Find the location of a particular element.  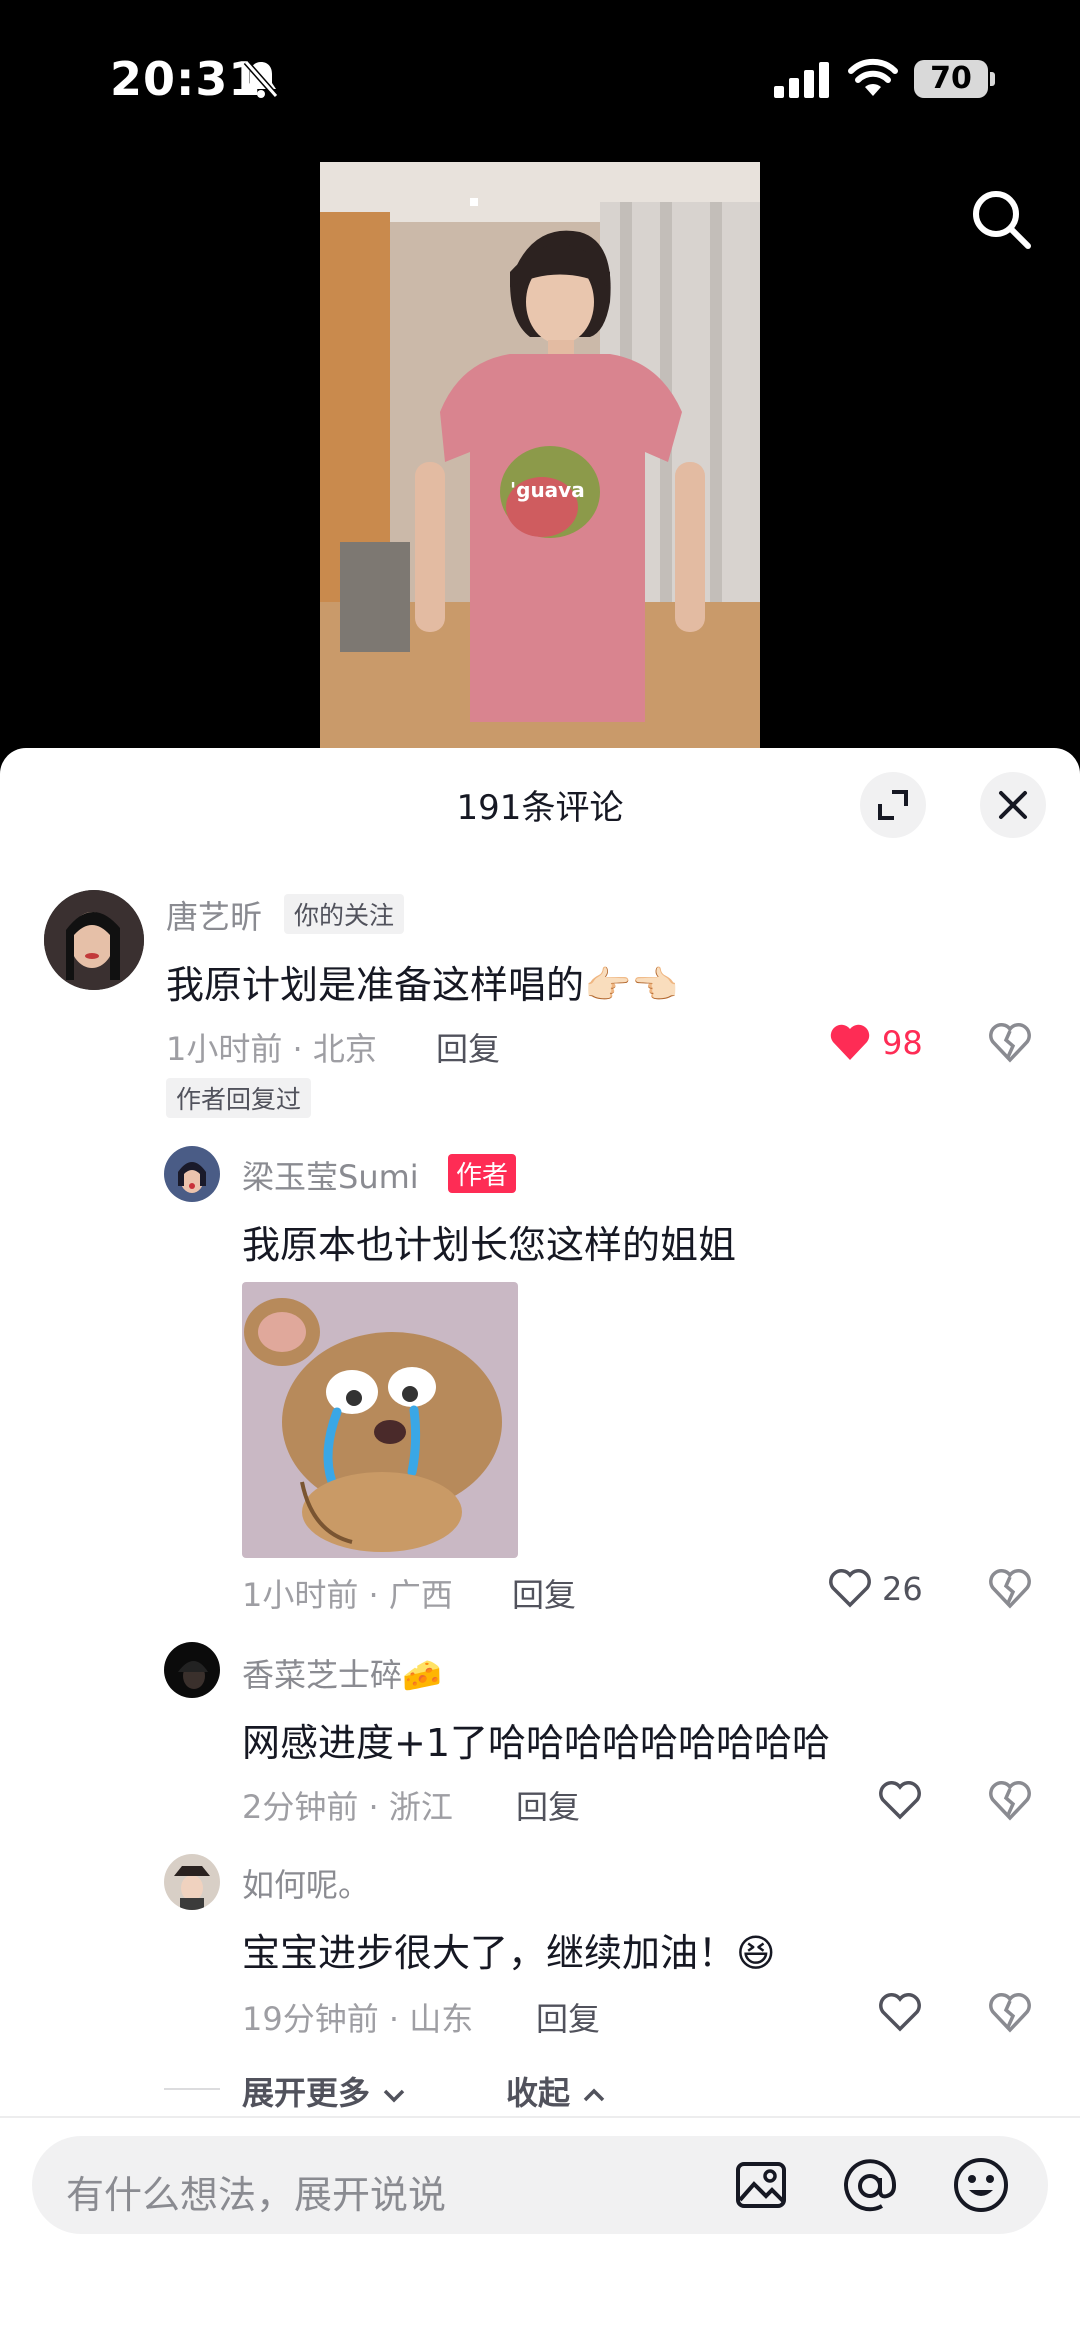

chevron-up-icon is located at coordinates (594, 2095).